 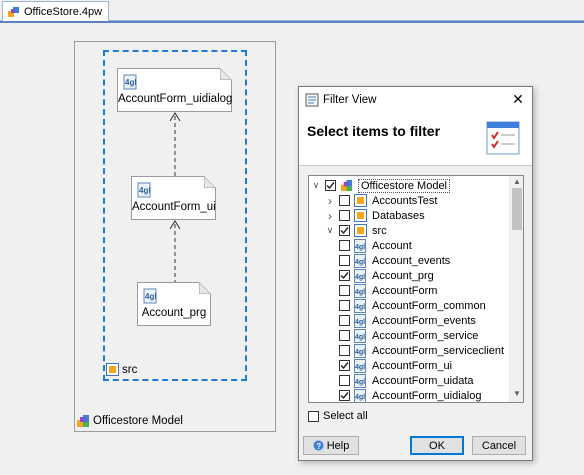 I want to click on tree-item: 4gl Account_prg, so click(x=386, y=275).